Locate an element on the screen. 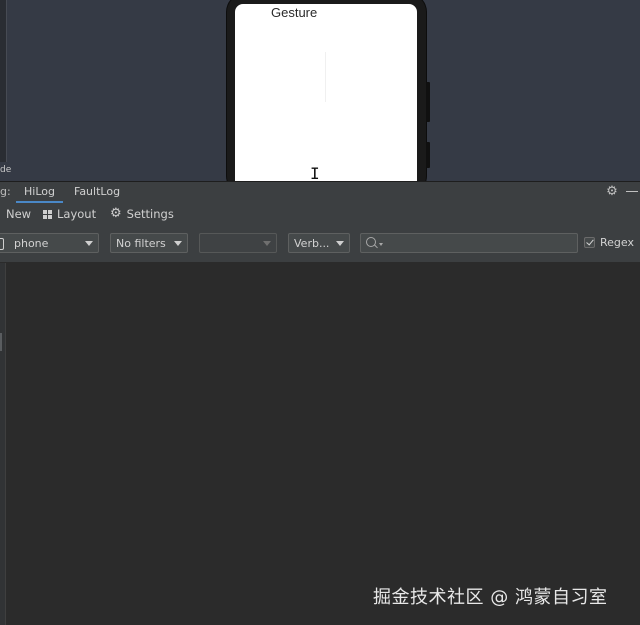 Image resolution: width=640 pixels, height=625 pixels. settings-gear-icon: ⚙ is located at coordinates (116, 213).